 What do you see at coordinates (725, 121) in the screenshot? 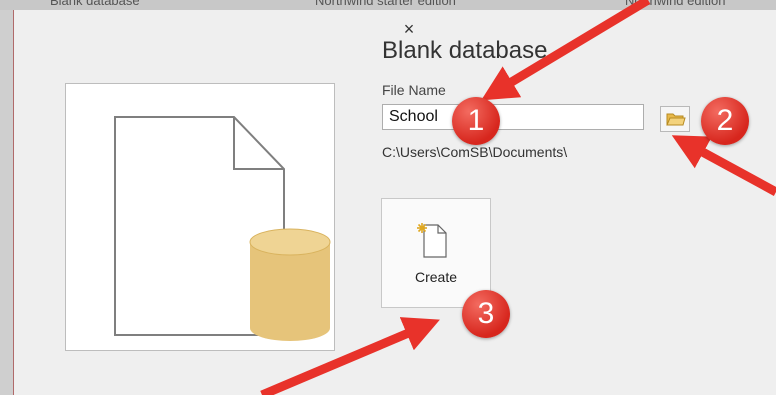
I see `annotation-badge-2: 2` at bounding box center [725, 121].